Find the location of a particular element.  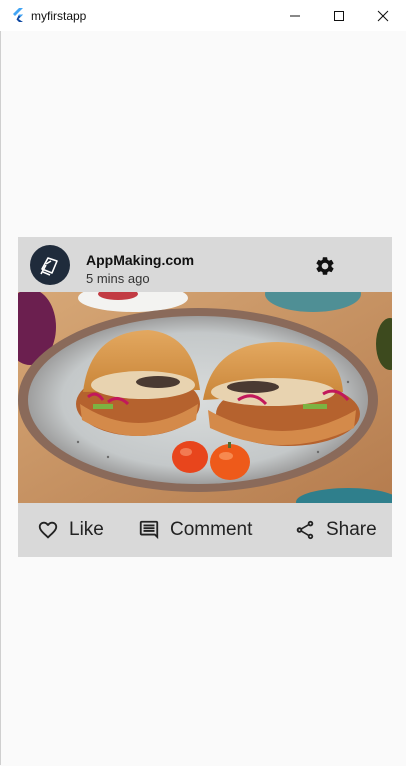

comment-label: Comment is located at coordinates (211, 529).